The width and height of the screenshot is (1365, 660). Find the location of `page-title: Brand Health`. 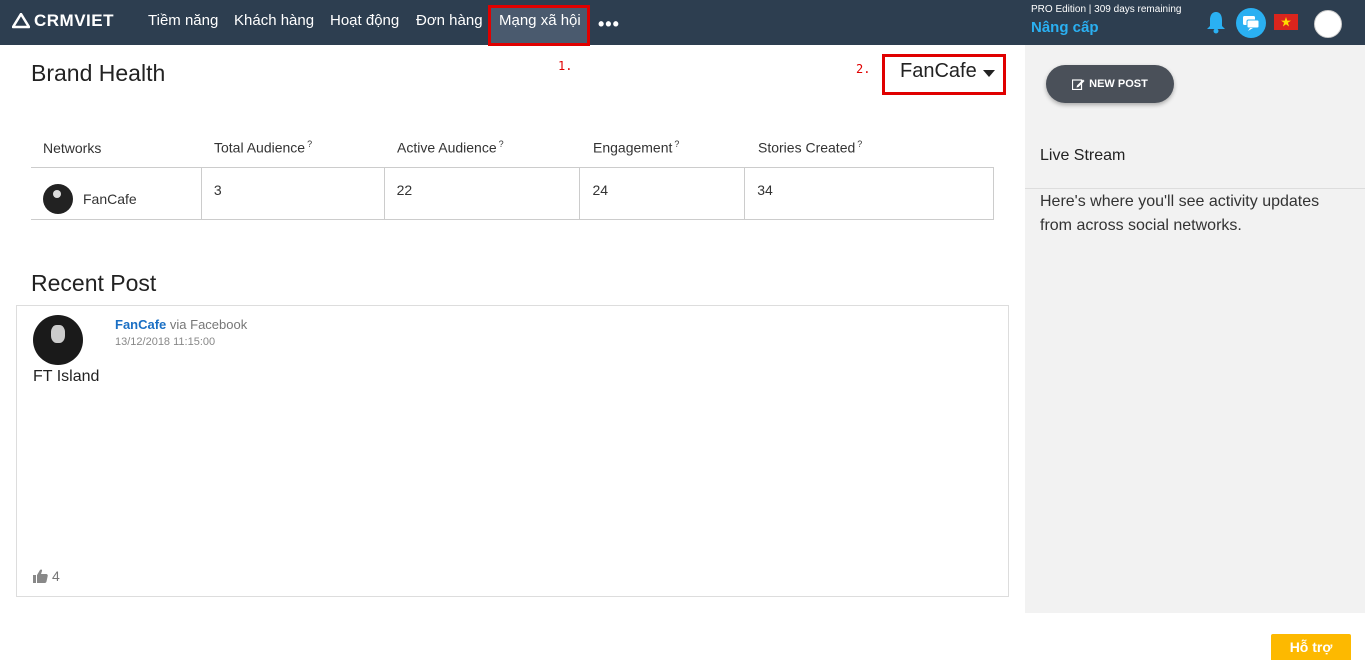

page-title: Brand Health is located at coordinates (98, 73).